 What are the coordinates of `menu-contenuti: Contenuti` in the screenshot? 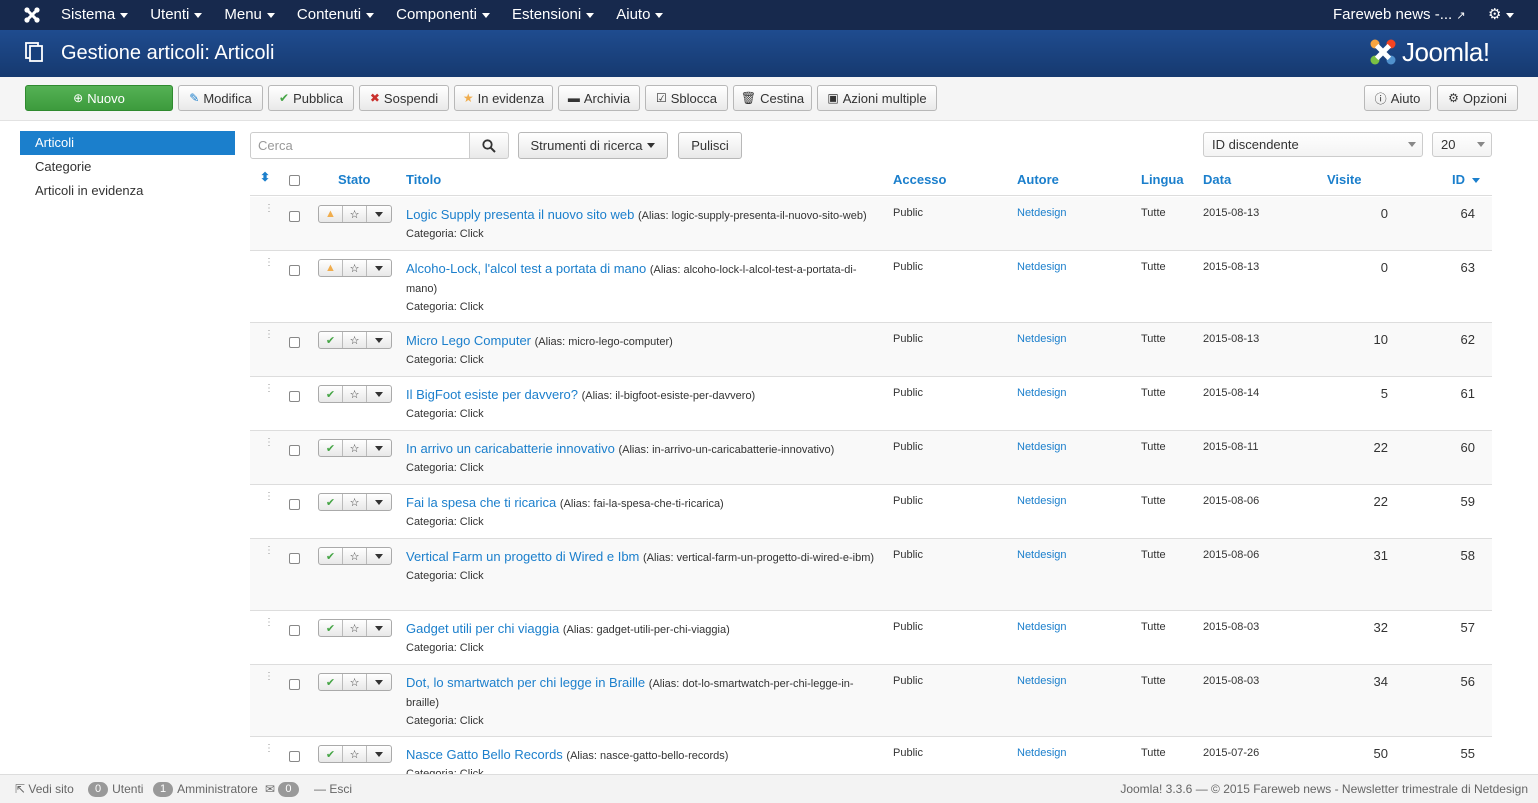 It's located at (335, 15).